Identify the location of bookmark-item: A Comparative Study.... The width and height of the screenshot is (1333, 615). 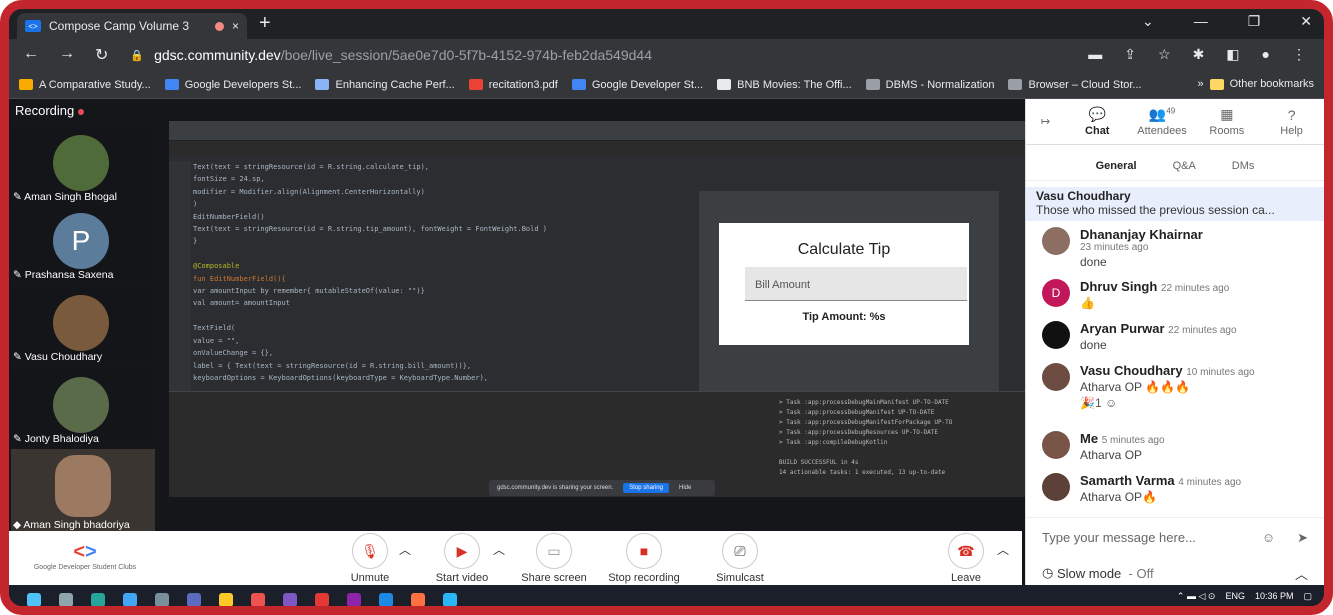
(85, 85).